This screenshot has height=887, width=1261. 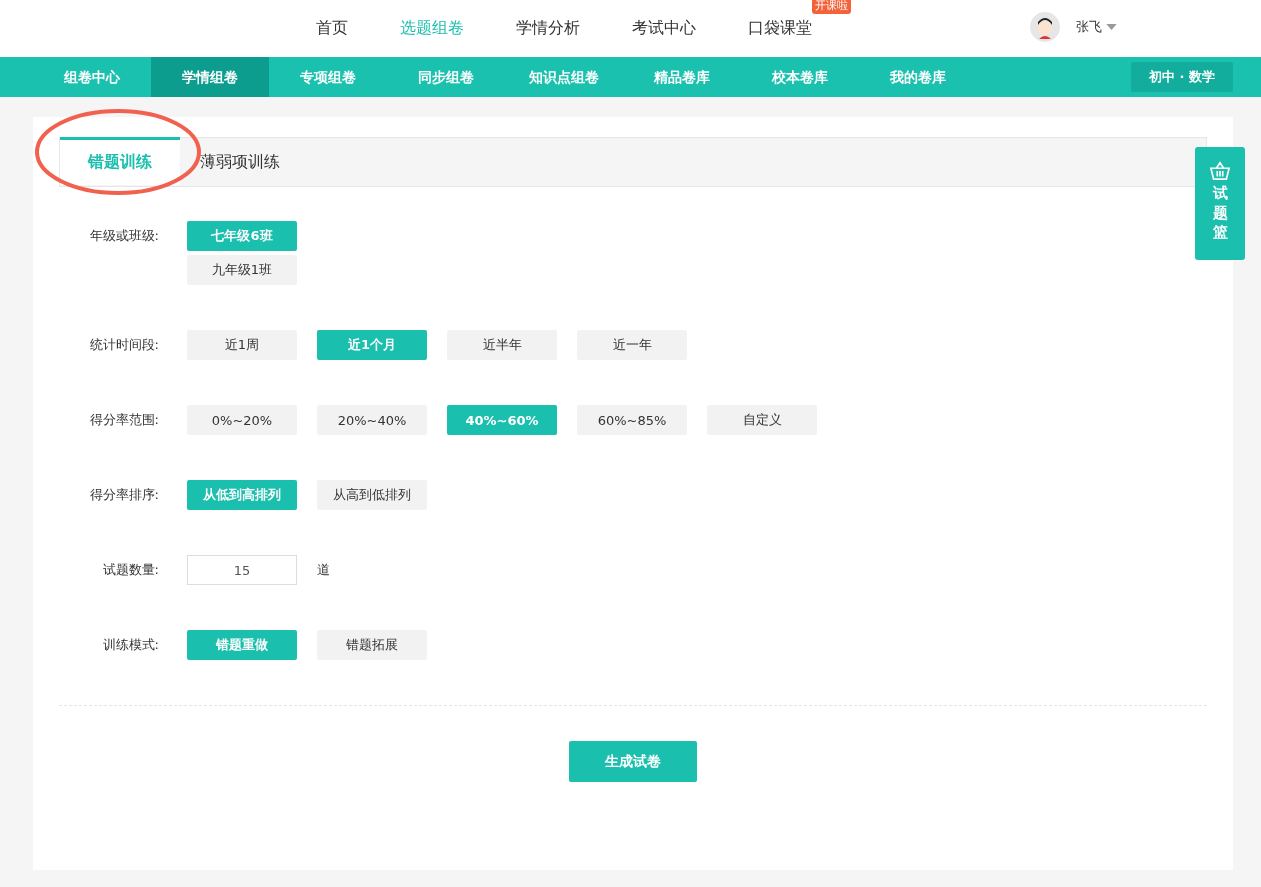 I want to click on sub-nav-tab: 专项组卷, so click(x=328, y=77).